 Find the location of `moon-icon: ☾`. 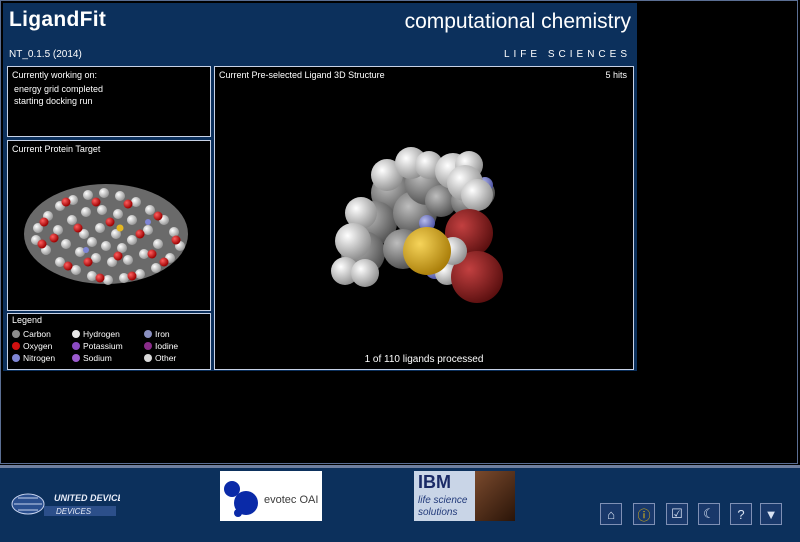

moon-icon: ☾ is located at coordinates (709, 513).